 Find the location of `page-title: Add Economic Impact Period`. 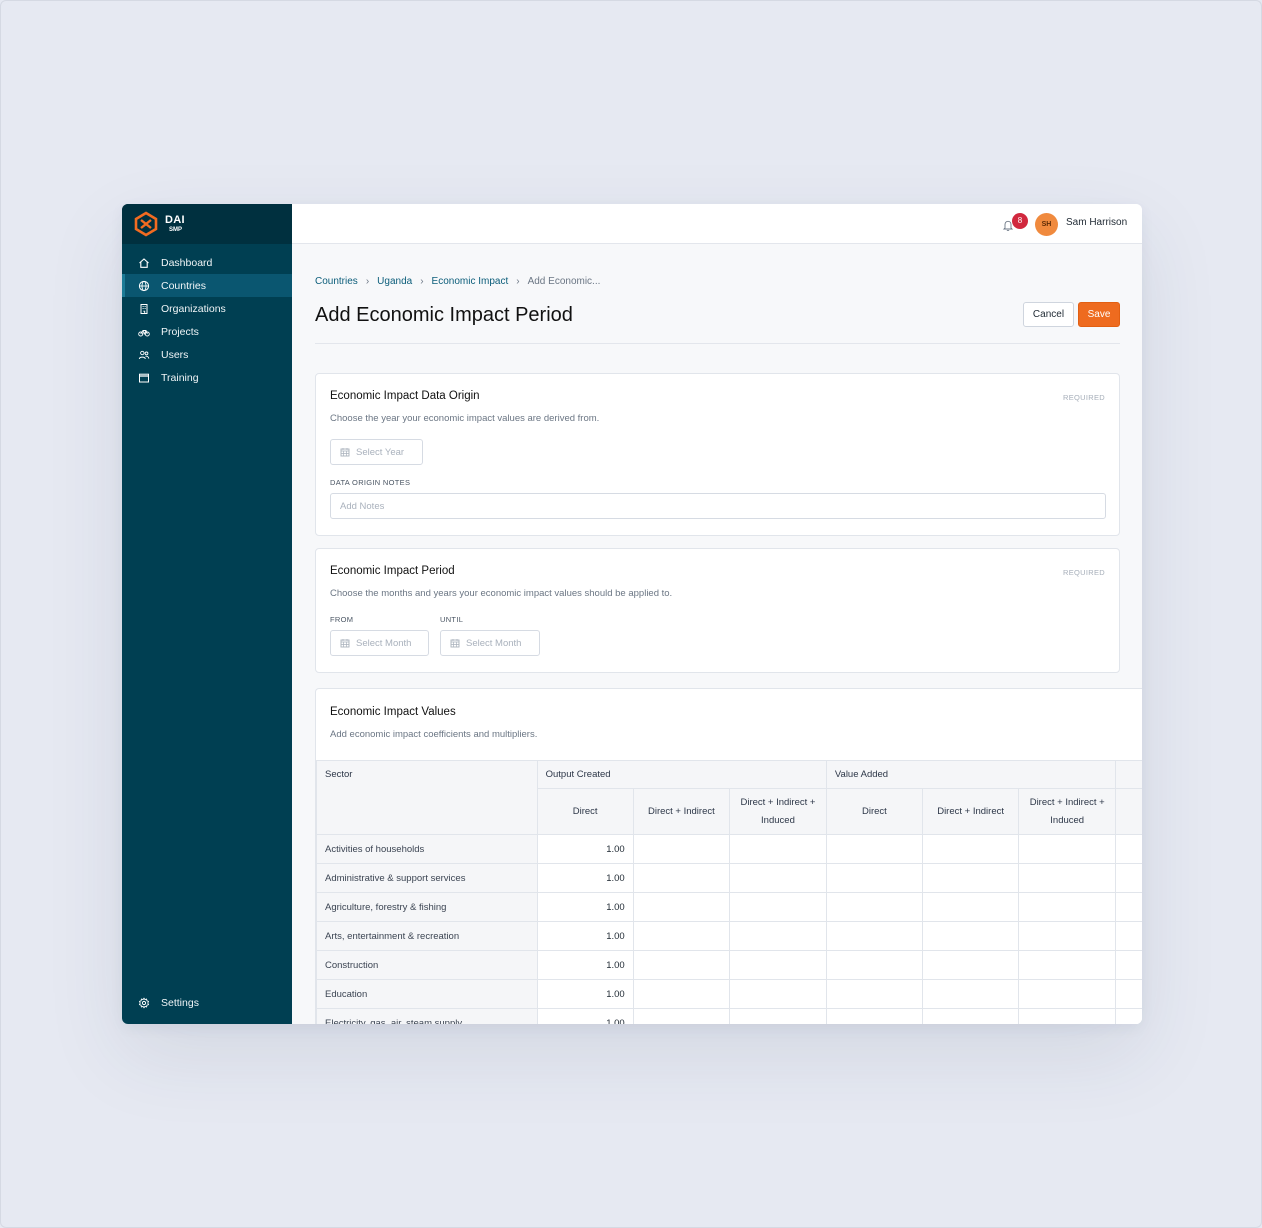

page-title: Add Economic Impact Period is located at coordinates (444, 315).